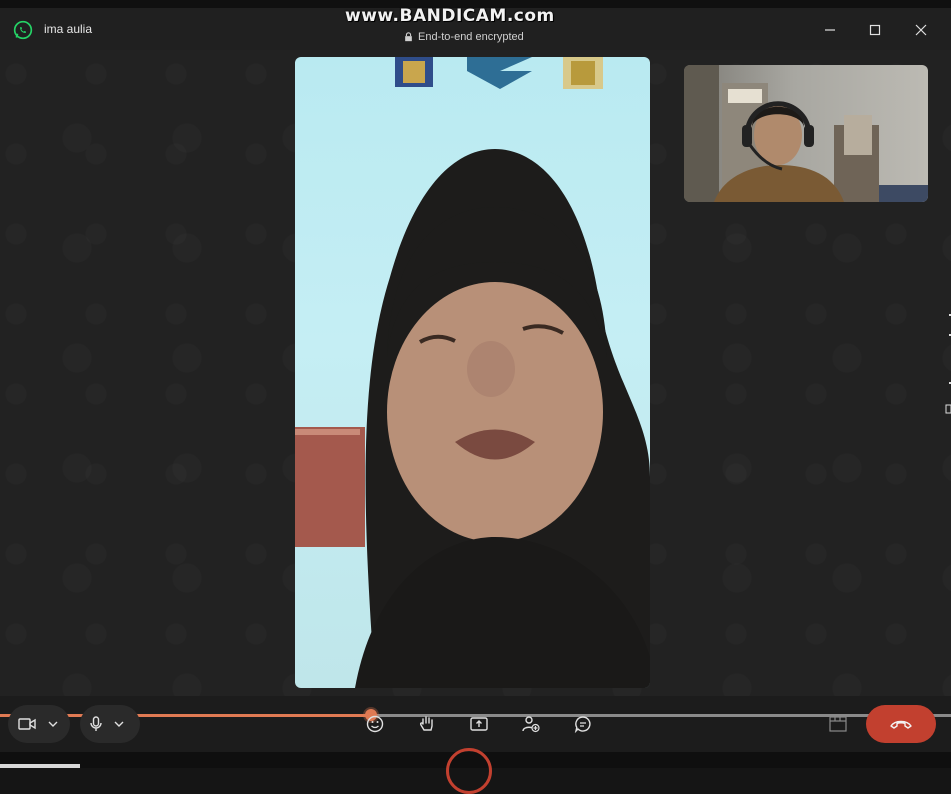 The width and height of the screenshot is (951, 794). I want to click on end-call-button, so click(901, 724).